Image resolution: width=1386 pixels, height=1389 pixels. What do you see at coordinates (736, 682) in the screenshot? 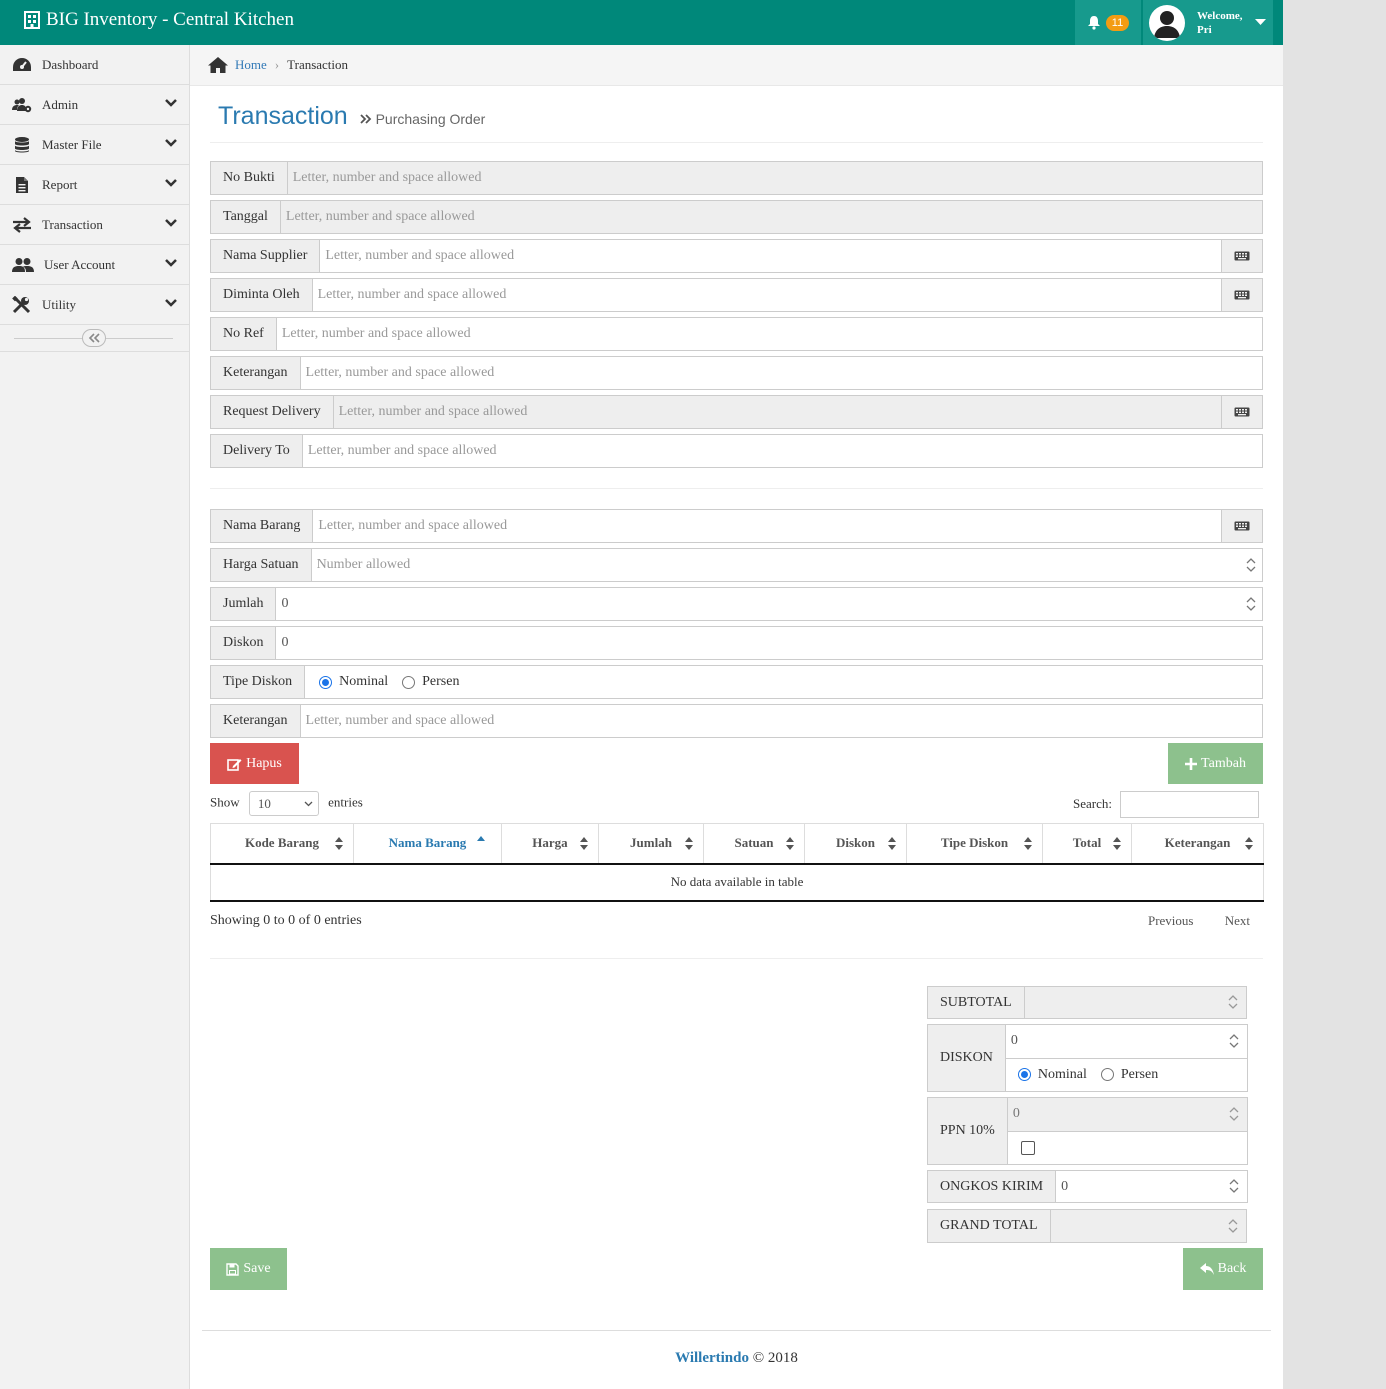
I see `tipe-diskon-field: Tipe Diskon Nominal Persen` at bounding box center [736, 682].